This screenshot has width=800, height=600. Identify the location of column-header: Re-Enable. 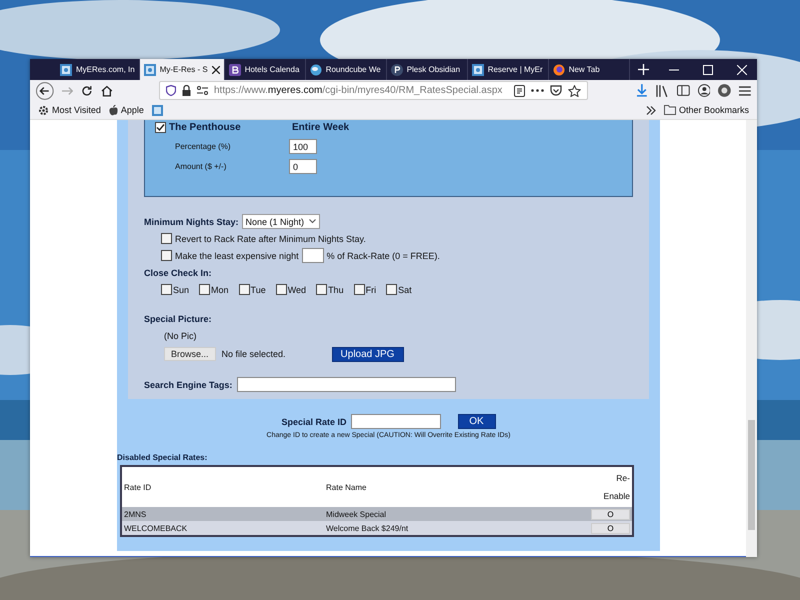
(611, 486).